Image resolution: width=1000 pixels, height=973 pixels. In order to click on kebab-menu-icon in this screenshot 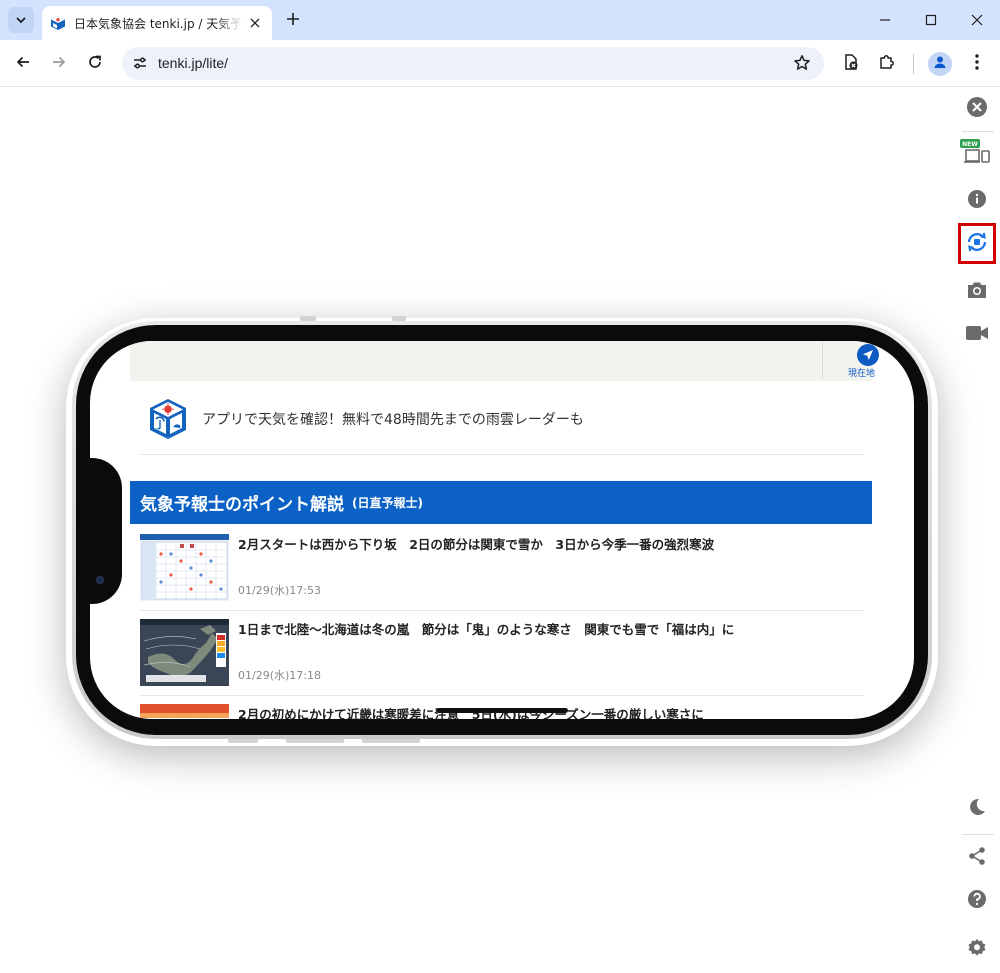, I will do `click(977, 64)`.